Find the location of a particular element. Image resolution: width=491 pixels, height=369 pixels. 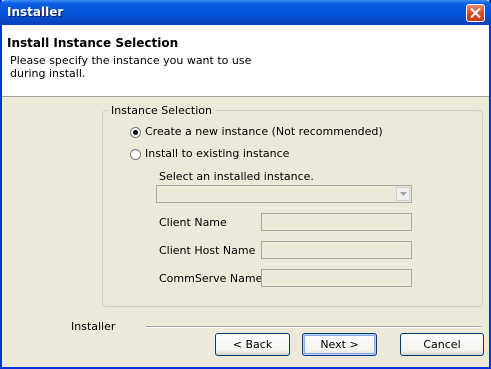

client-host-name-label: Client Host Name is located at coordinates (207, 250).